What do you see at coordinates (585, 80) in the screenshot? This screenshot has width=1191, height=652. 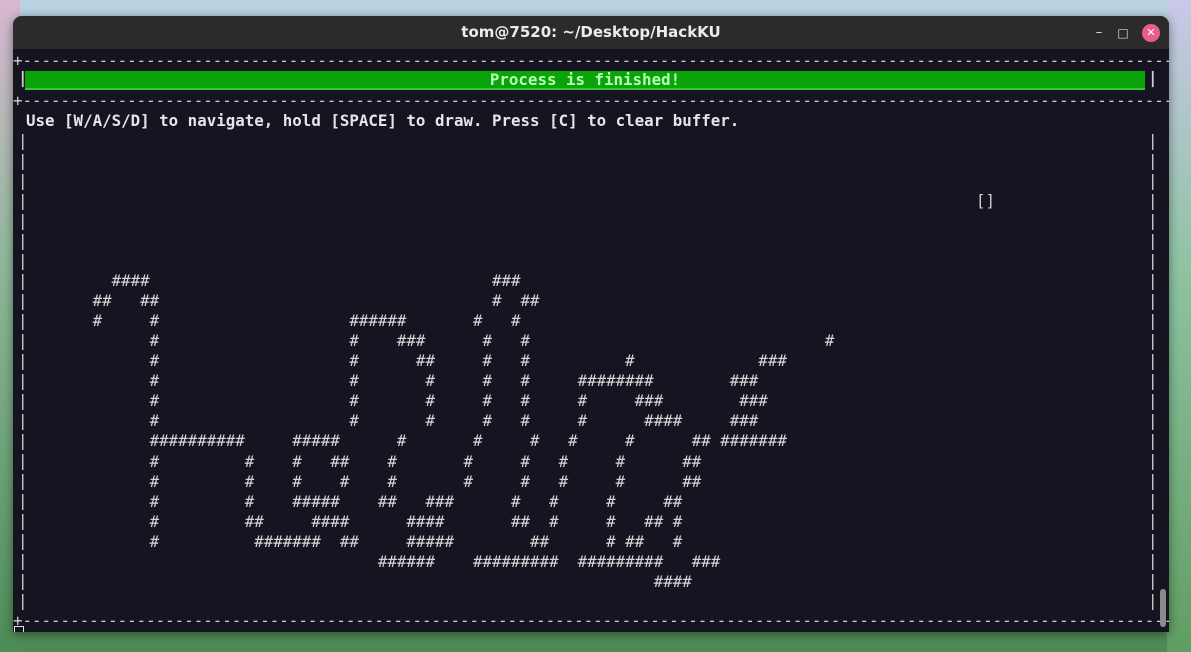 I see `status-banner: Process is finished!` at bounding box center [585, 80].